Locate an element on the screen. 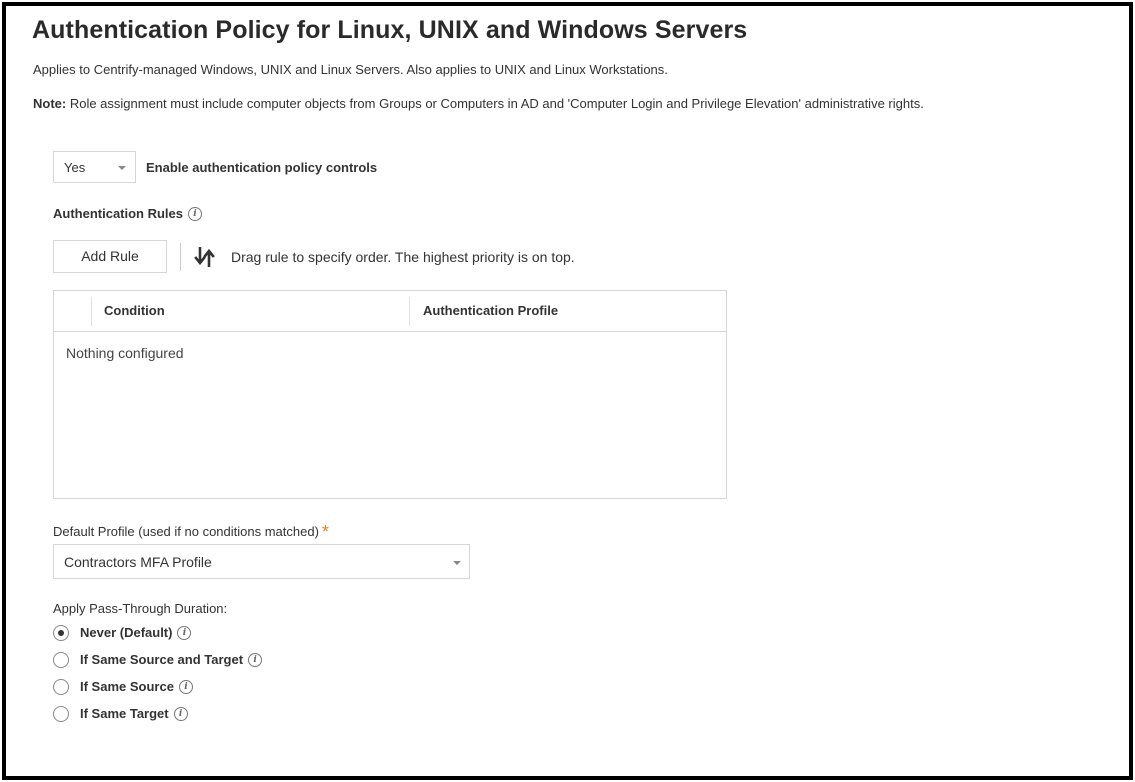 Image resolution: width=1135 pixels, height=782 pixels. sort-arrows-icon is located at coordinates (204, 257).